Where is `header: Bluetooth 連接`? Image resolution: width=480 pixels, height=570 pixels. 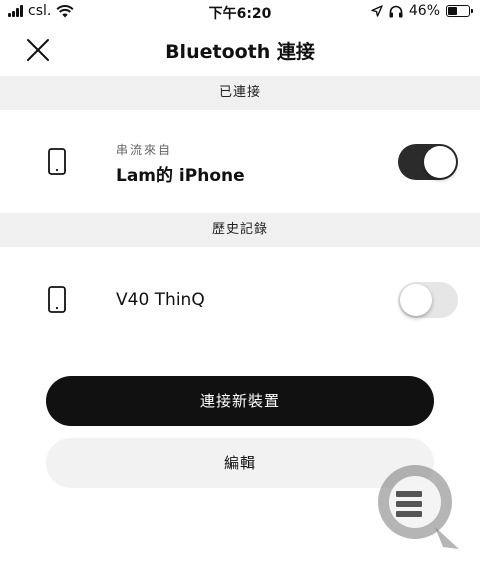 header: Bluetooth 連接 is located at coordinates (240, 50).